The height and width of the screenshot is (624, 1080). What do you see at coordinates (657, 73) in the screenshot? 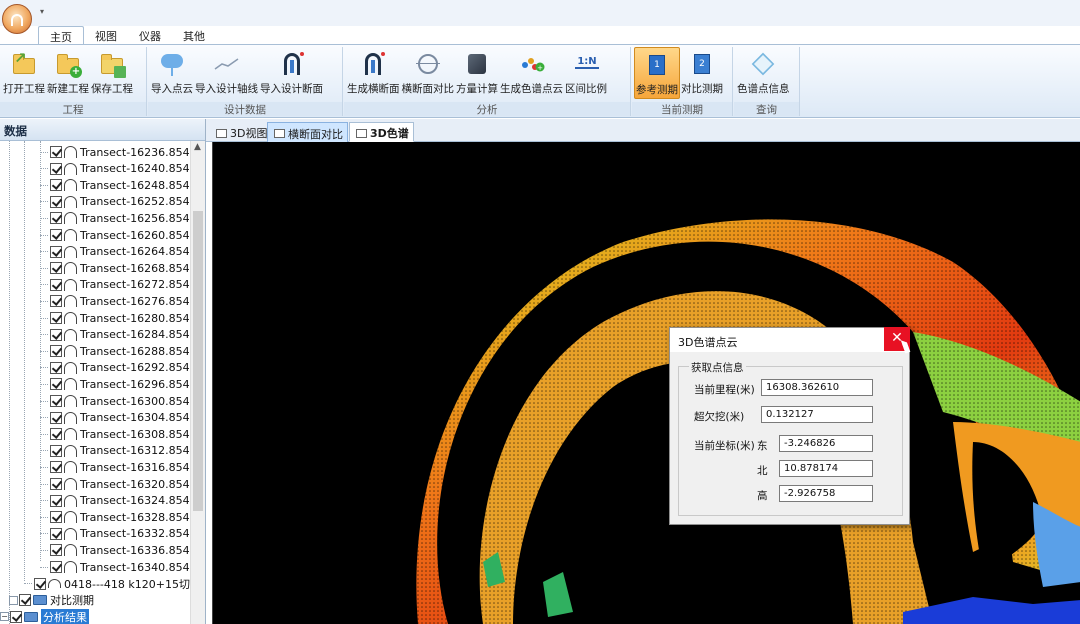
I see `reference-period-button: 1 参考测期` at bounding box center [657, 73].